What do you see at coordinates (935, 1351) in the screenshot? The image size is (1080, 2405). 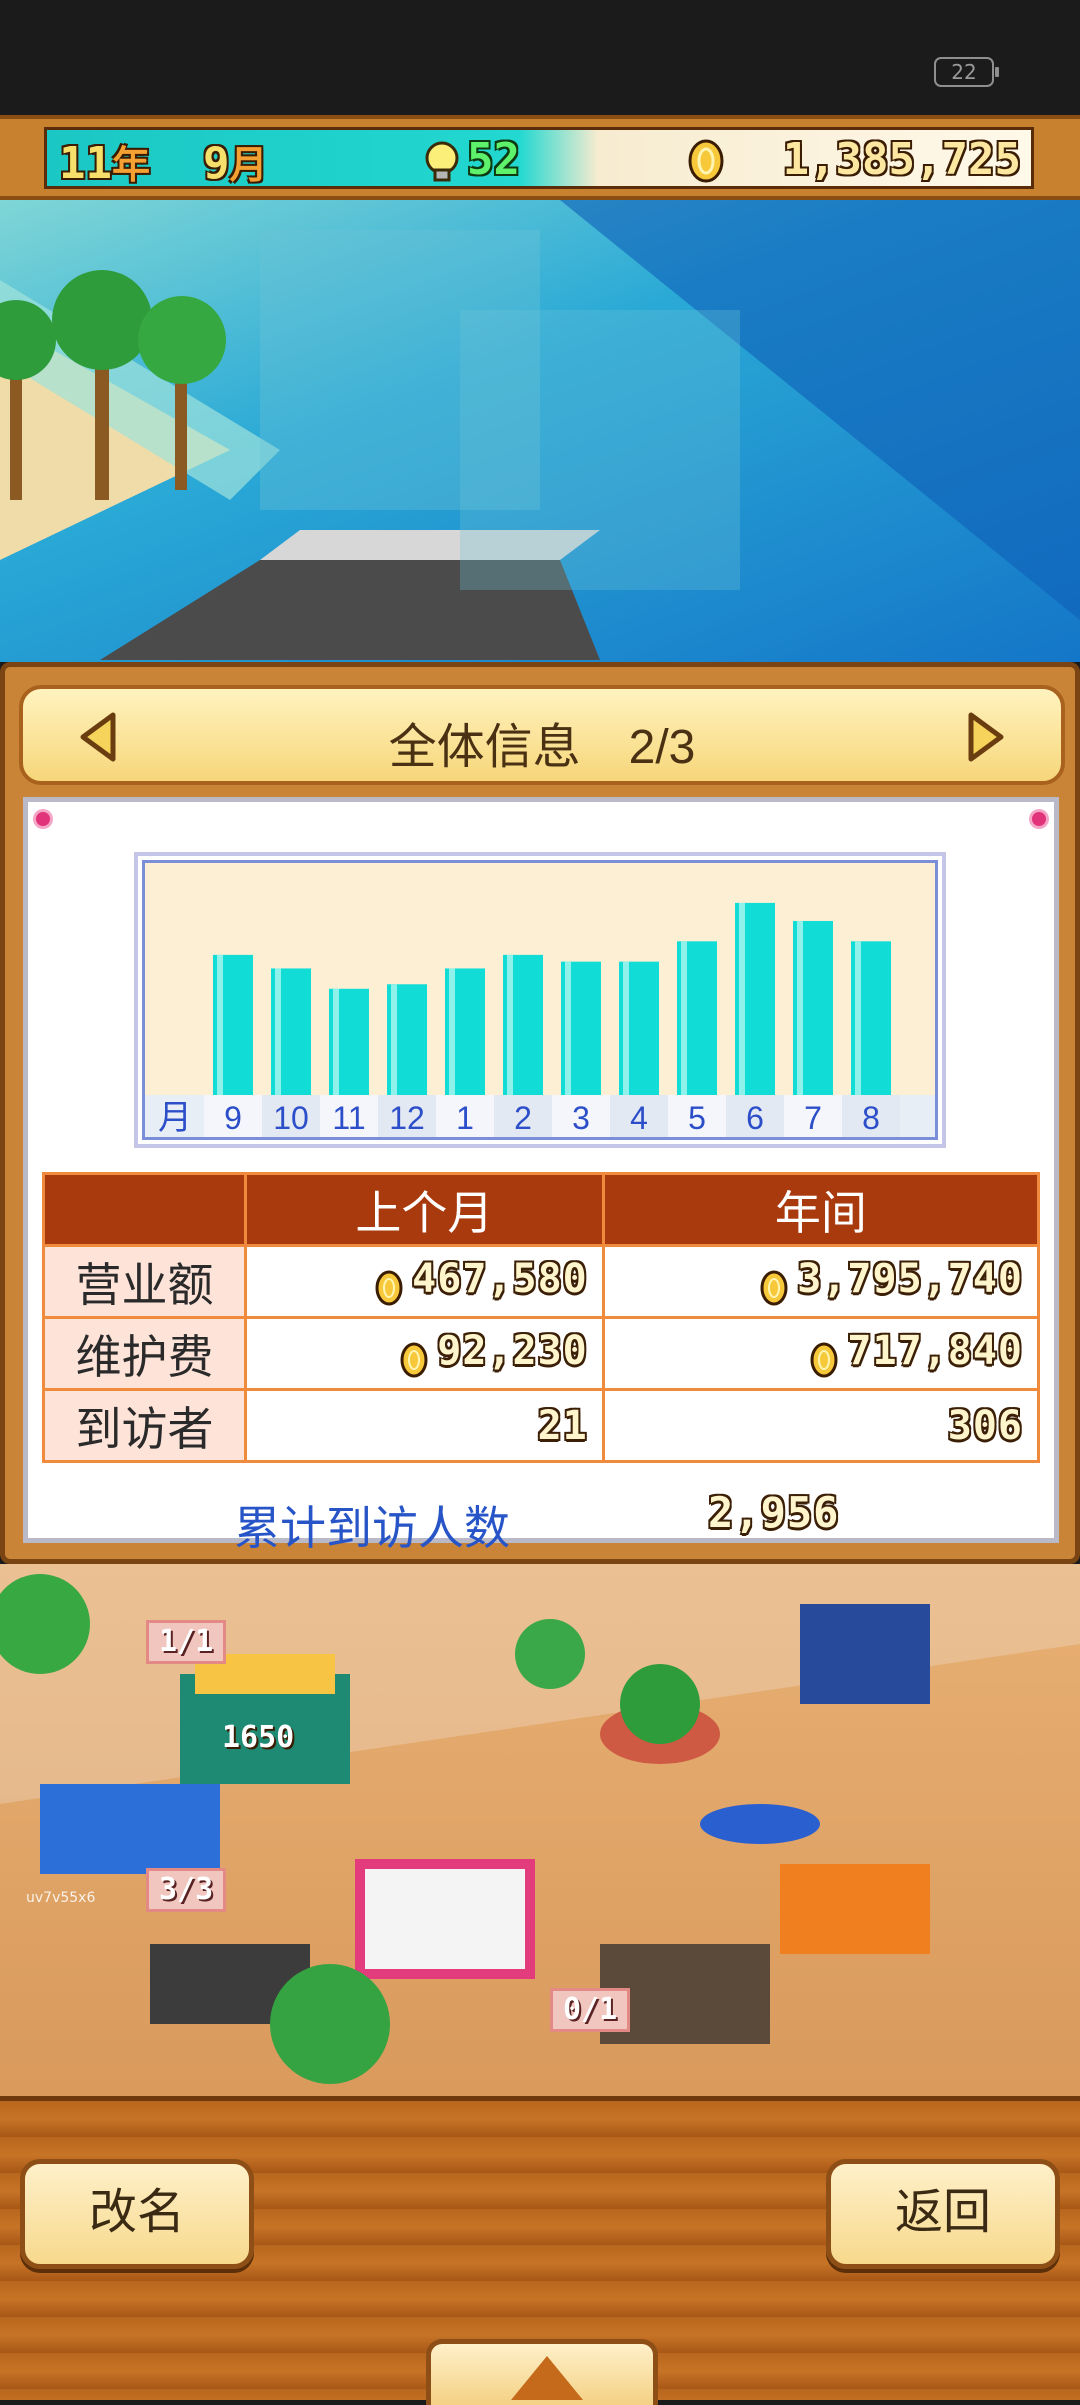 I see `value-text: 717,840` at bounding box center [935, 1351].